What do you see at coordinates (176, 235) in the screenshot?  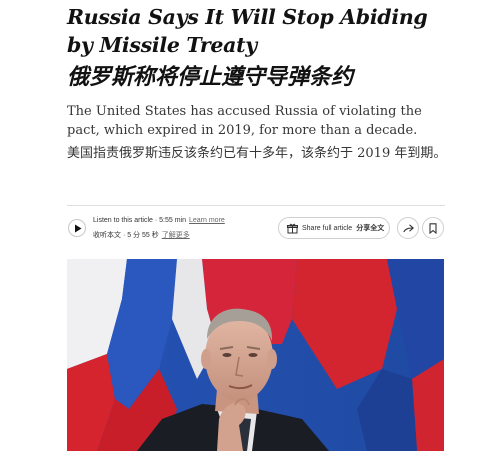 I see `learn-more-chinese-link: 了解更多` at bounding box center [176, 235].